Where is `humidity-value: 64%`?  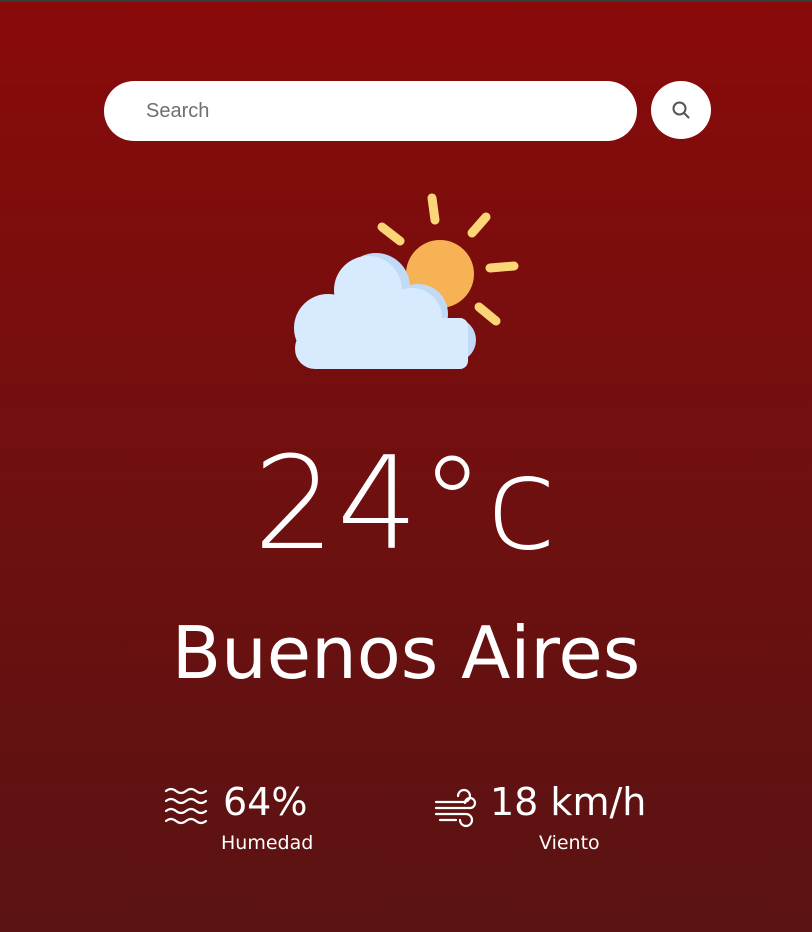 humidity-value: 64% is located at coordinates (265, 802).